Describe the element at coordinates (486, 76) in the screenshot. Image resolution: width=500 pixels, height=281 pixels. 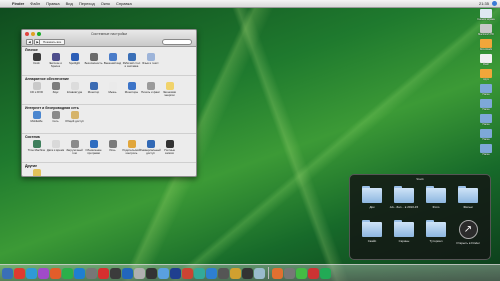
I see `desktop-item: Apps` at that location.